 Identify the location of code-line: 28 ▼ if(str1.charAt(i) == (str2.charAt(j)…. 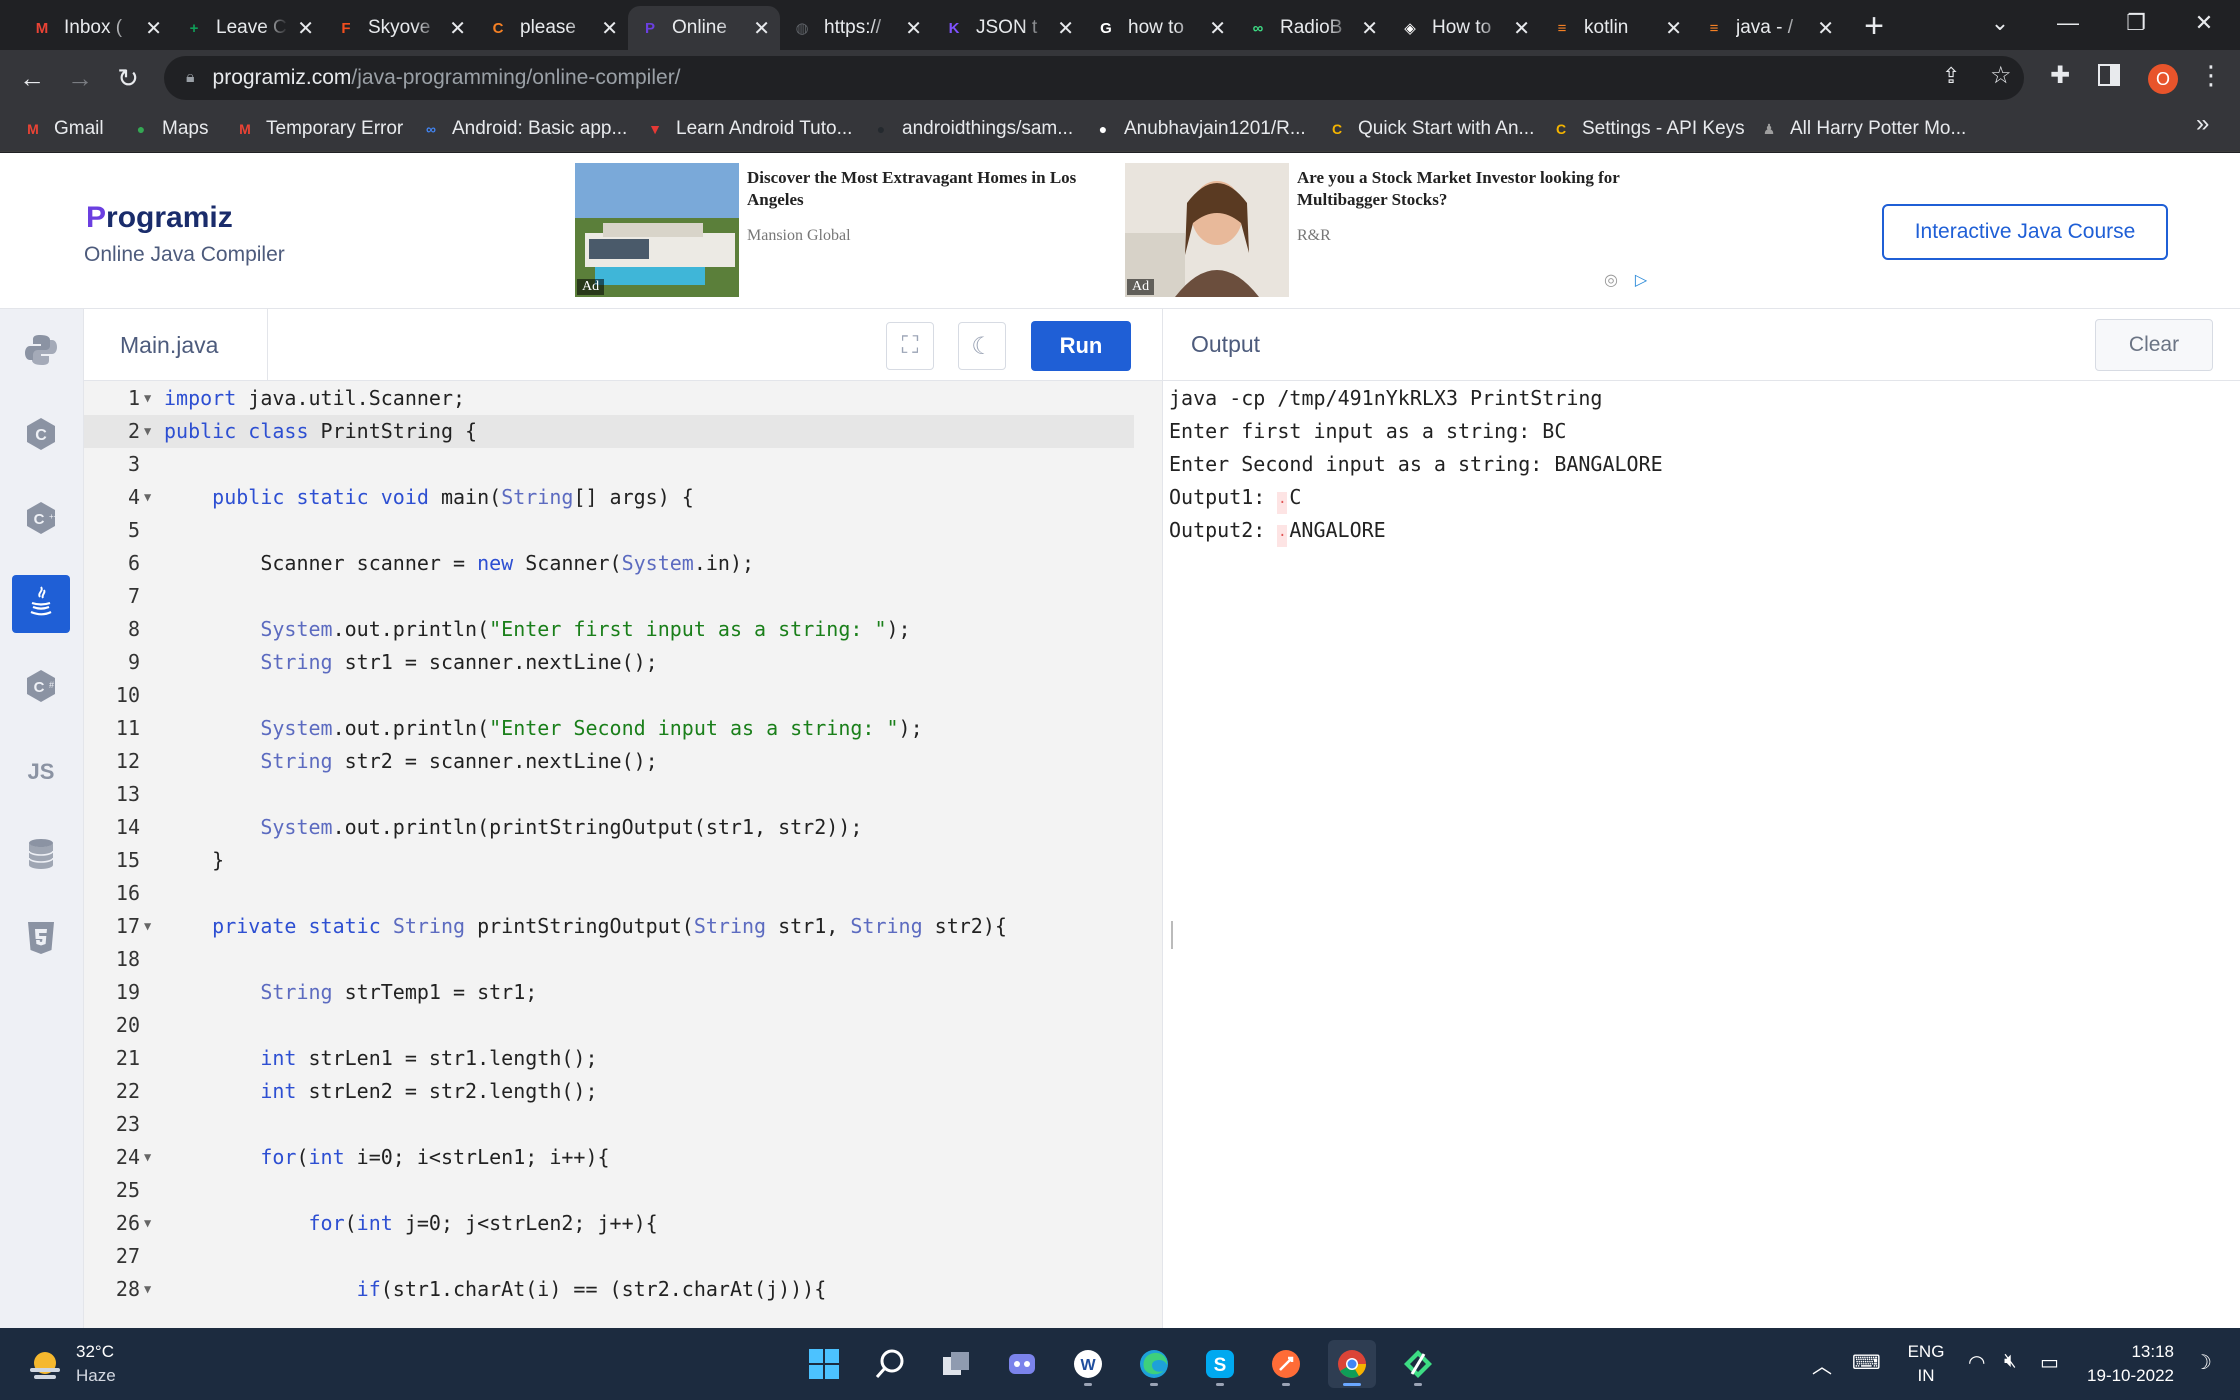
(609, 1289).